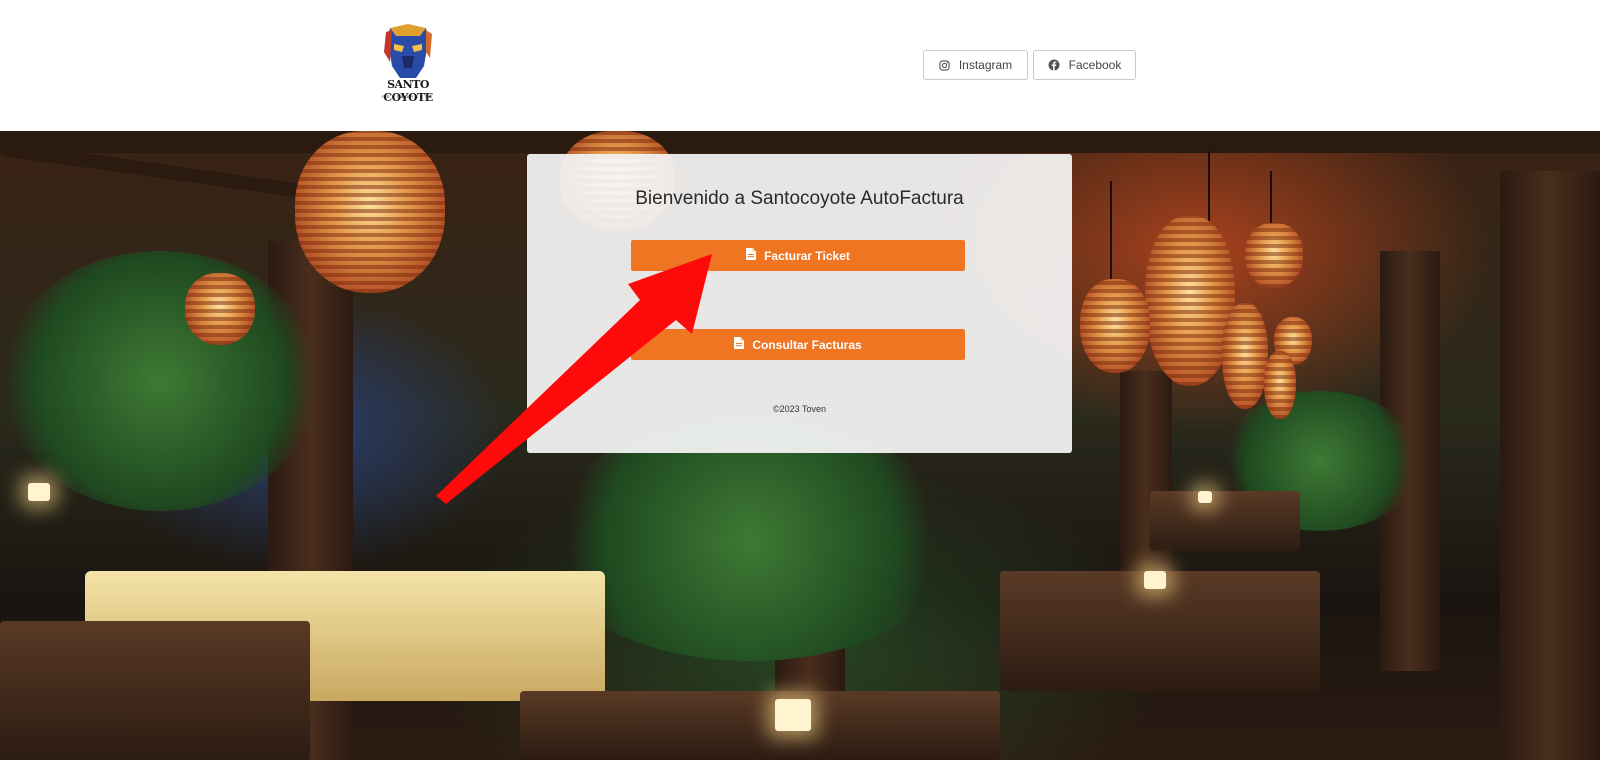 Image resolution: width=1600 pixels, height=760 pixels. I want to click on consultar-facturas-button: Consultar Facturas, so click(798, 344).